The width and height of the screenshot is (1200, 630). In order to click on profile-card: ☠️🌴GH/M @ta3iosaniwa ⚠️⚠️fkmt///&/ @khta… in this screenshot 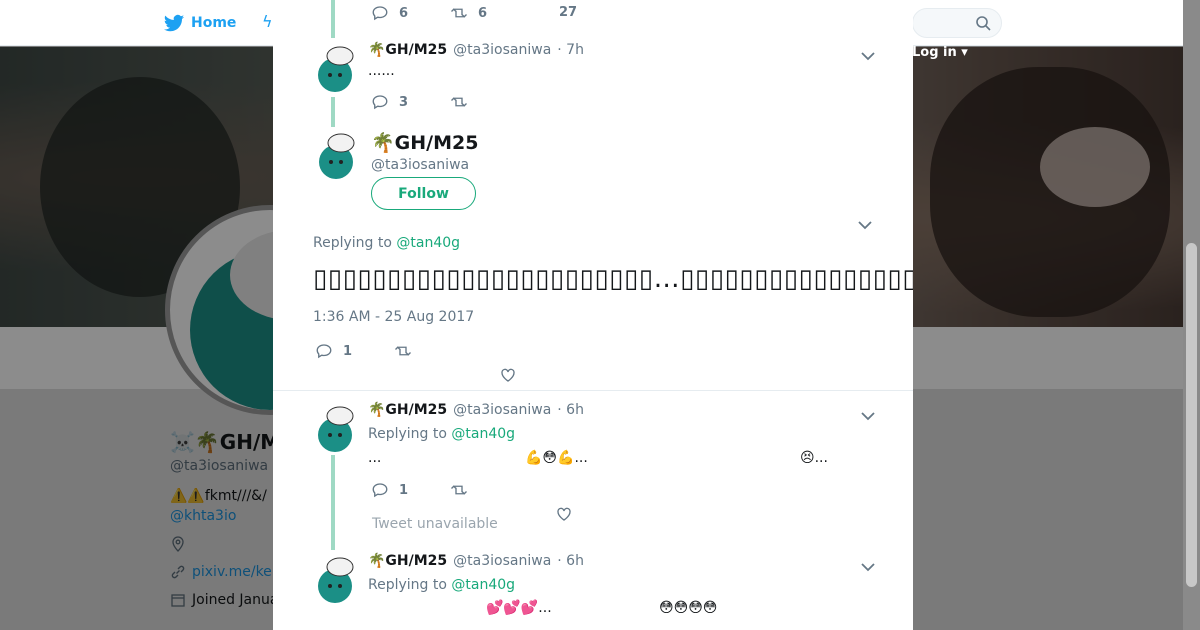, I will do `click(225, 519)`.